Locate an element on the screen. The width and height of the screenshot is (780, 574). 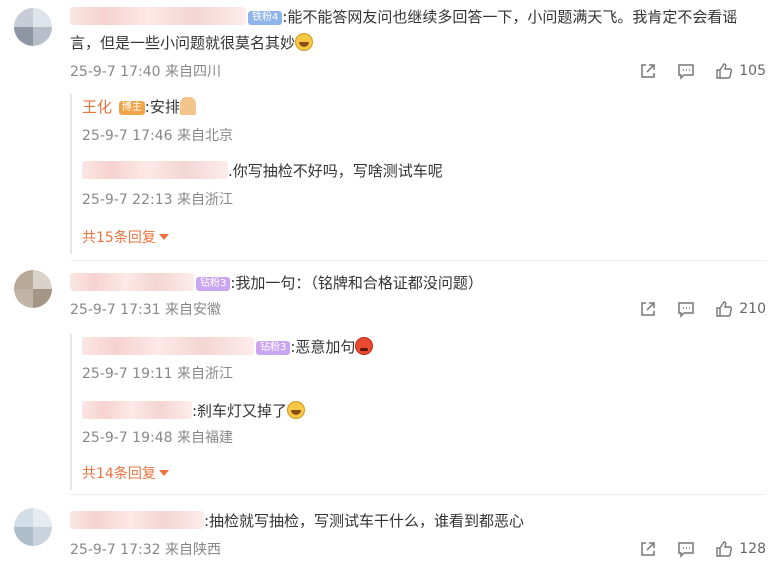
comment-date: 25-9-7 17:32 is located at coordinates (115, 550).